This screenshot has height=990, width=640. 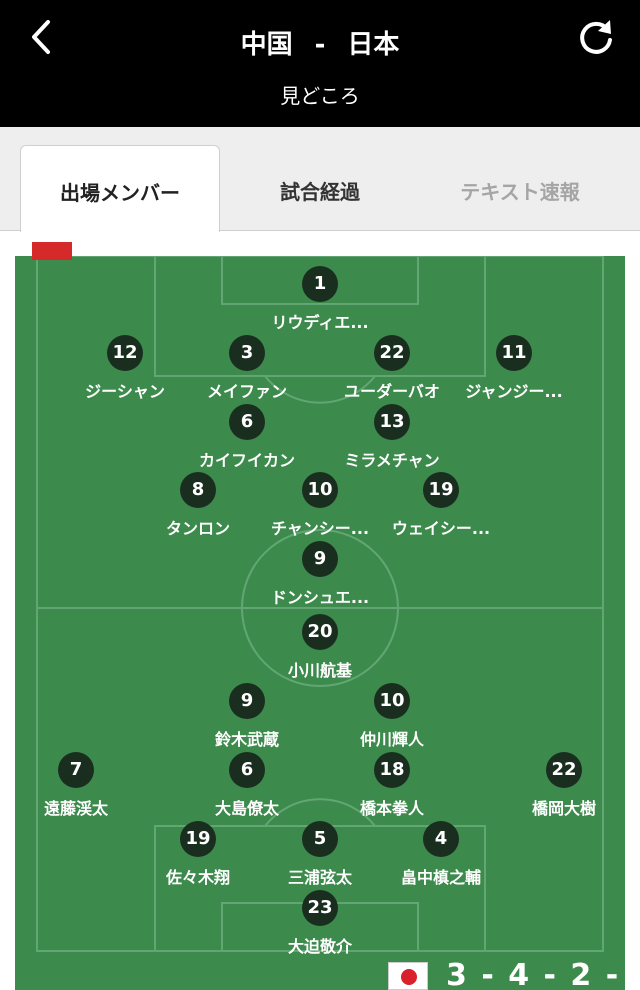 I want to click on jersey-number: 1, so click(x=320, y=284).